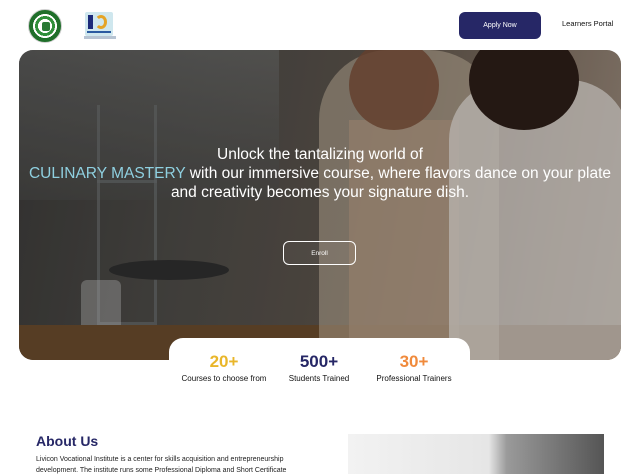 The image size is (640, 474). What do you see at coordinates (414, 361) in the screenshot?
I see `stat-value: 30+` at bounding box center [414, 361].